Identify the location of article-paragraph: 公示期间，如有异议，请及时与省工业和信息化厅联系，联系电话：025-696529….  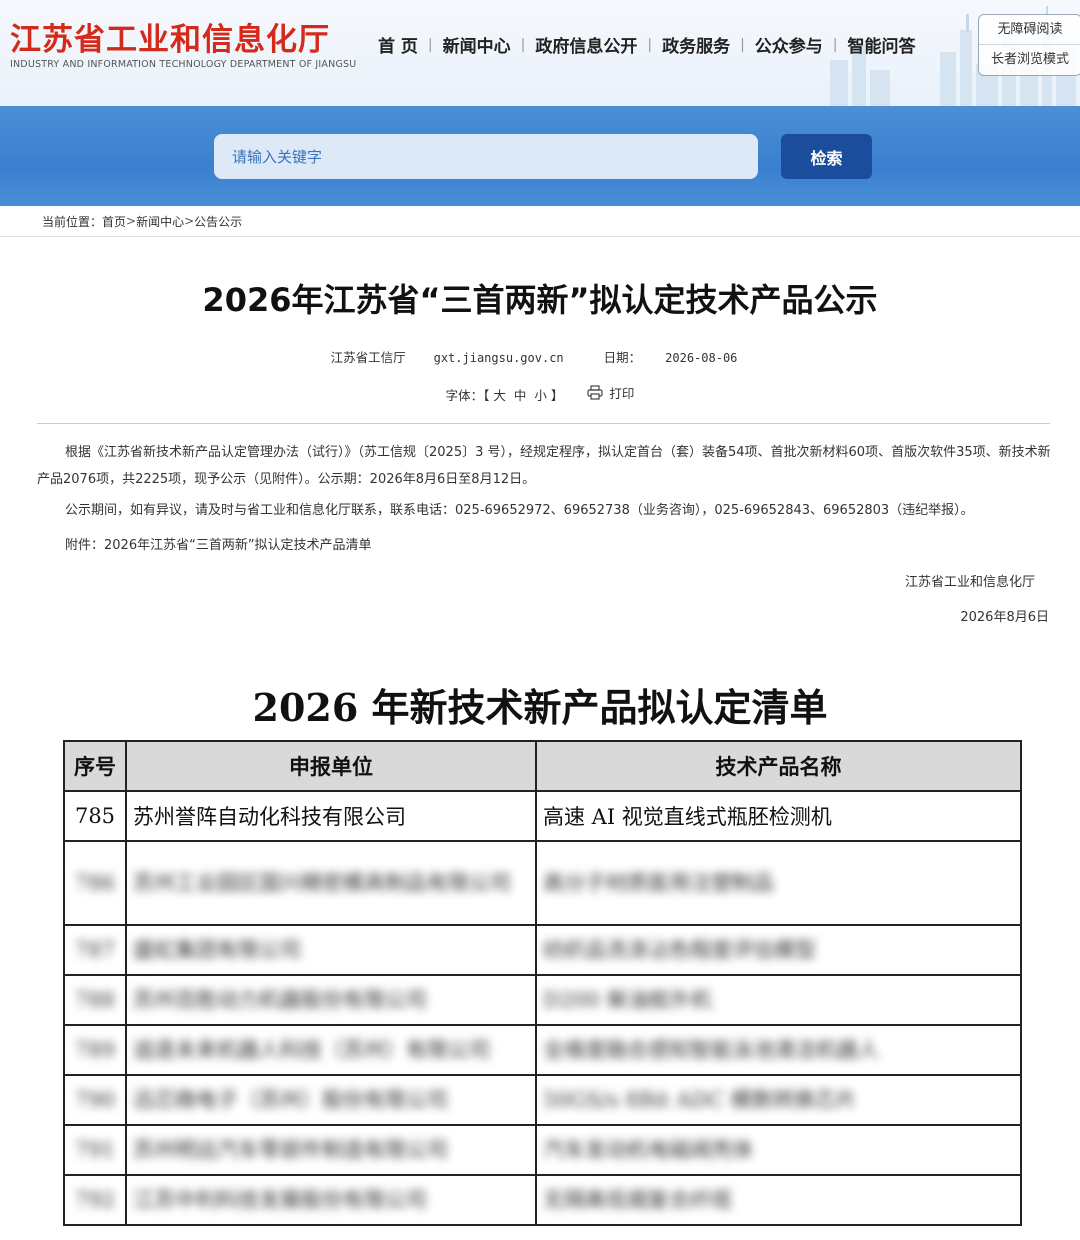
(519, 510).